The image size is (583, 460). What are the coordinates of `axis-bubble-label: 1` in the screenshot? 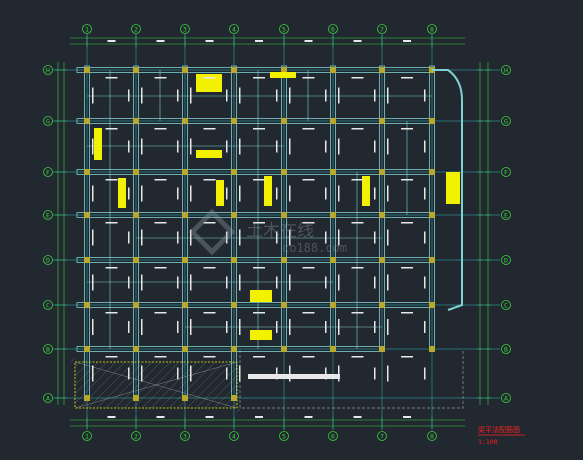 It's located at (87, 30).